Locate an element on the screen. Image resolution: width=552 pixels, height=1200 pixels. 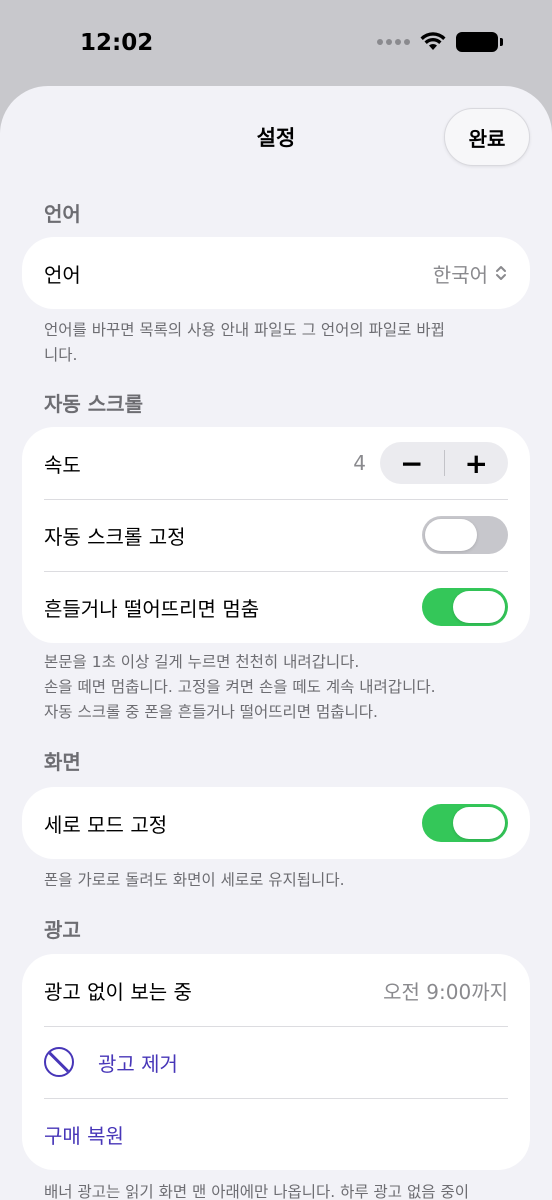
portrait-lock-row: 세로 모드 고정 is located at coordinates (276, 823).